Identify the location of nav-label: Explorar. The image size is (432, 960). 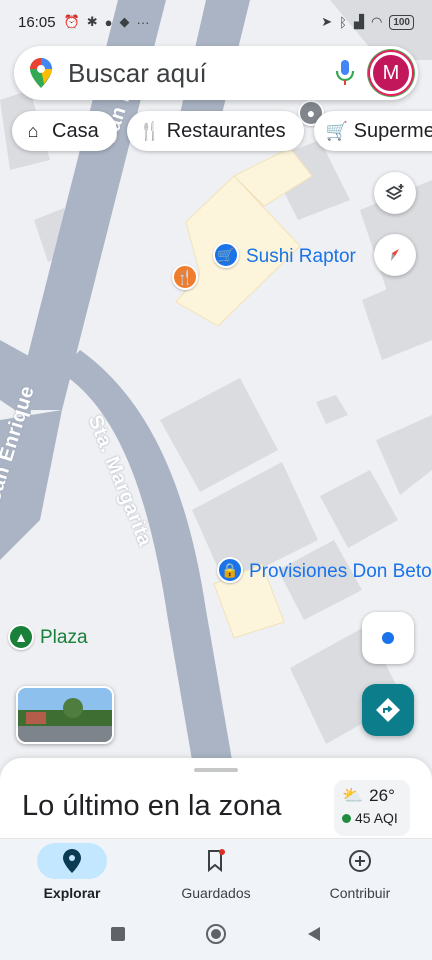
(72, 893).